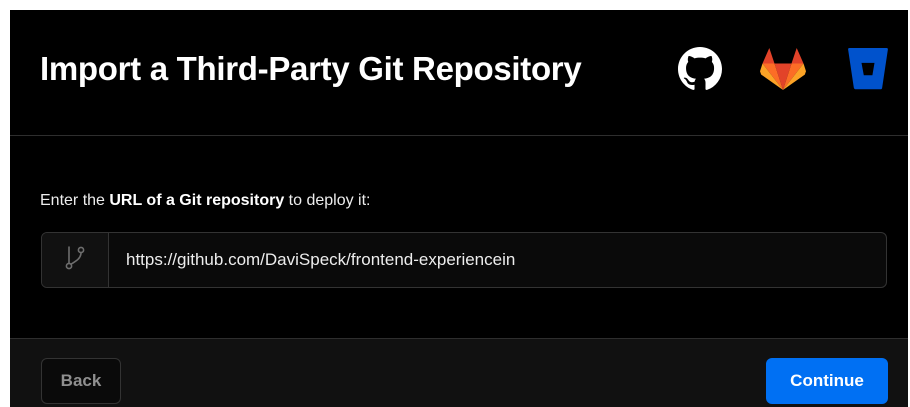 This screenshot has width=910, height=407. Describe the element at coordinates (75, 200) in the screenshot. I see `instruction-prefix: Enter the` at that location.